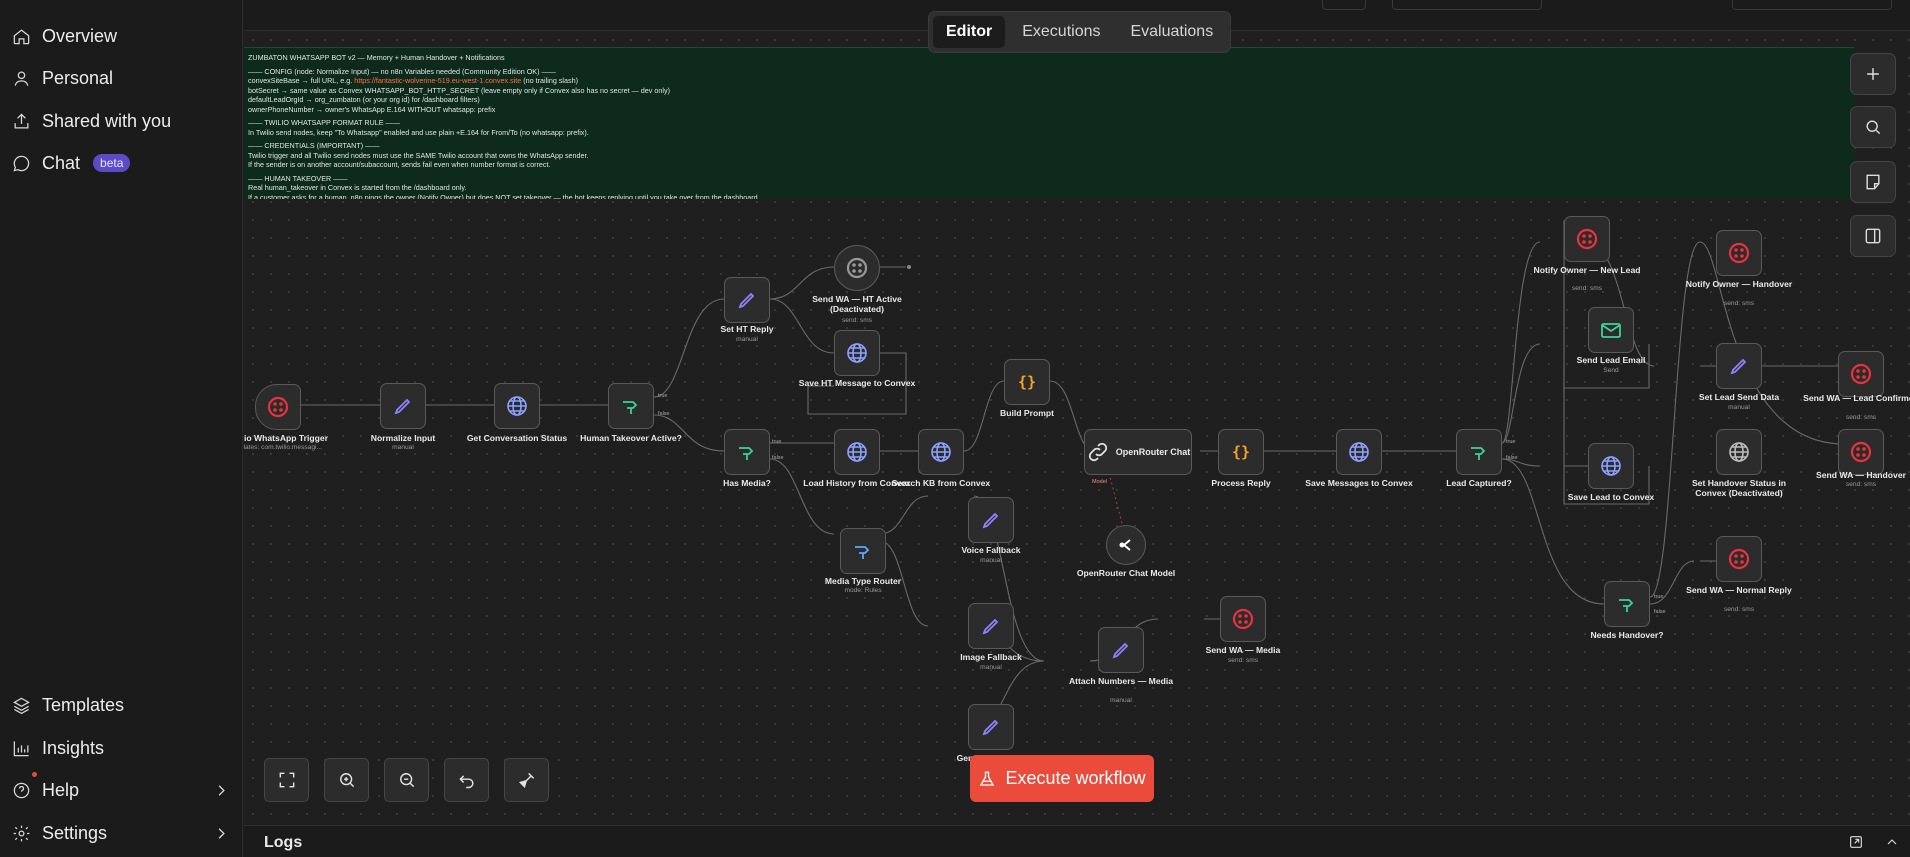 The height and width of the screenshot is (857, 1910). I want to click on node-sublabel: Send, so click(1611, 370).